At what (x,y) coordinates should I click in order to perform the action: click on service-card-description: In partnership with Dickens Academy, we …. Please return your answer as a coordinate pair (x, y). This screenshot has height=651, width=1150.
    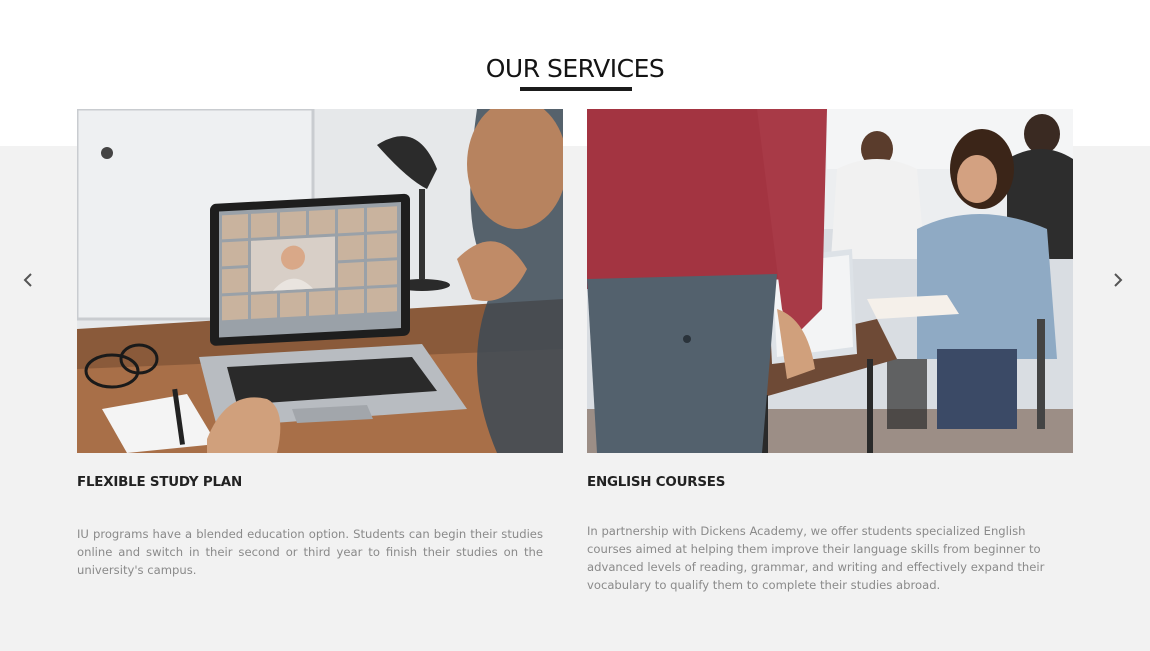
    Looking at the image, I should click on (816, 558).